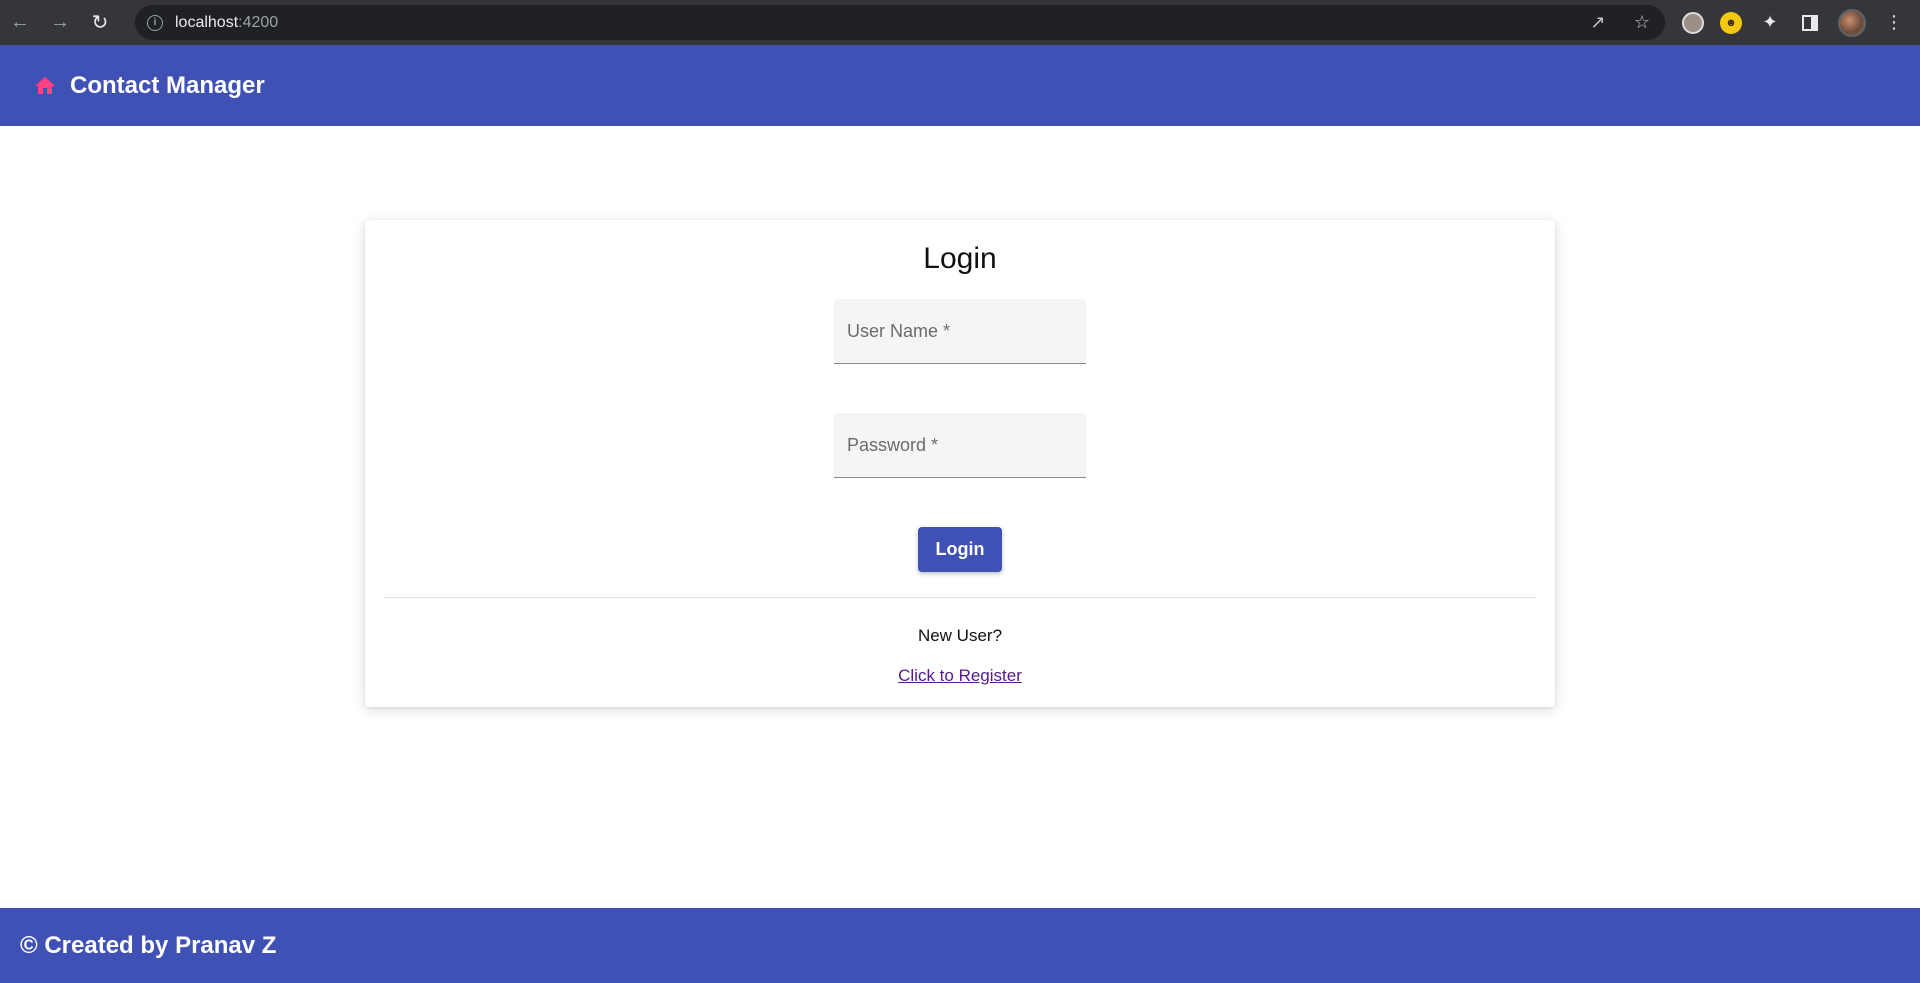  Describe the element at coordinates (20, 22) in the screenshot. I see `back-icon: ←` at that location.